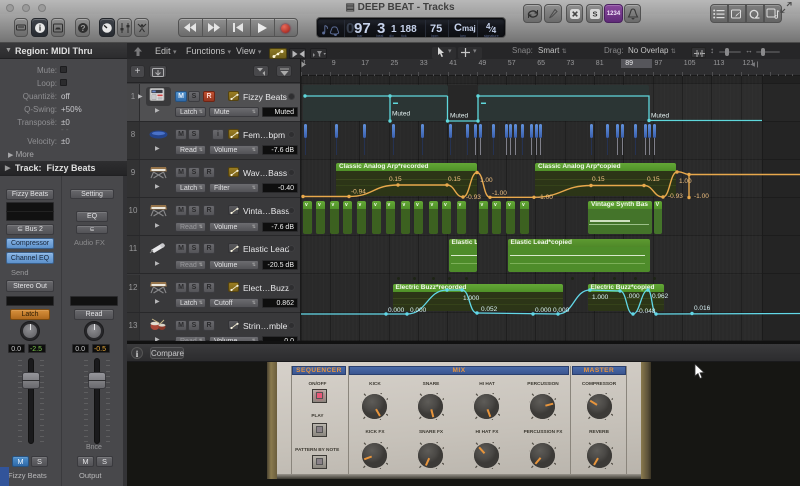 This screenshot has width=800, height=486. Describe the element at coordinates (358, 192) in the screenshot. I see `svg-text: -0.94` at that location.